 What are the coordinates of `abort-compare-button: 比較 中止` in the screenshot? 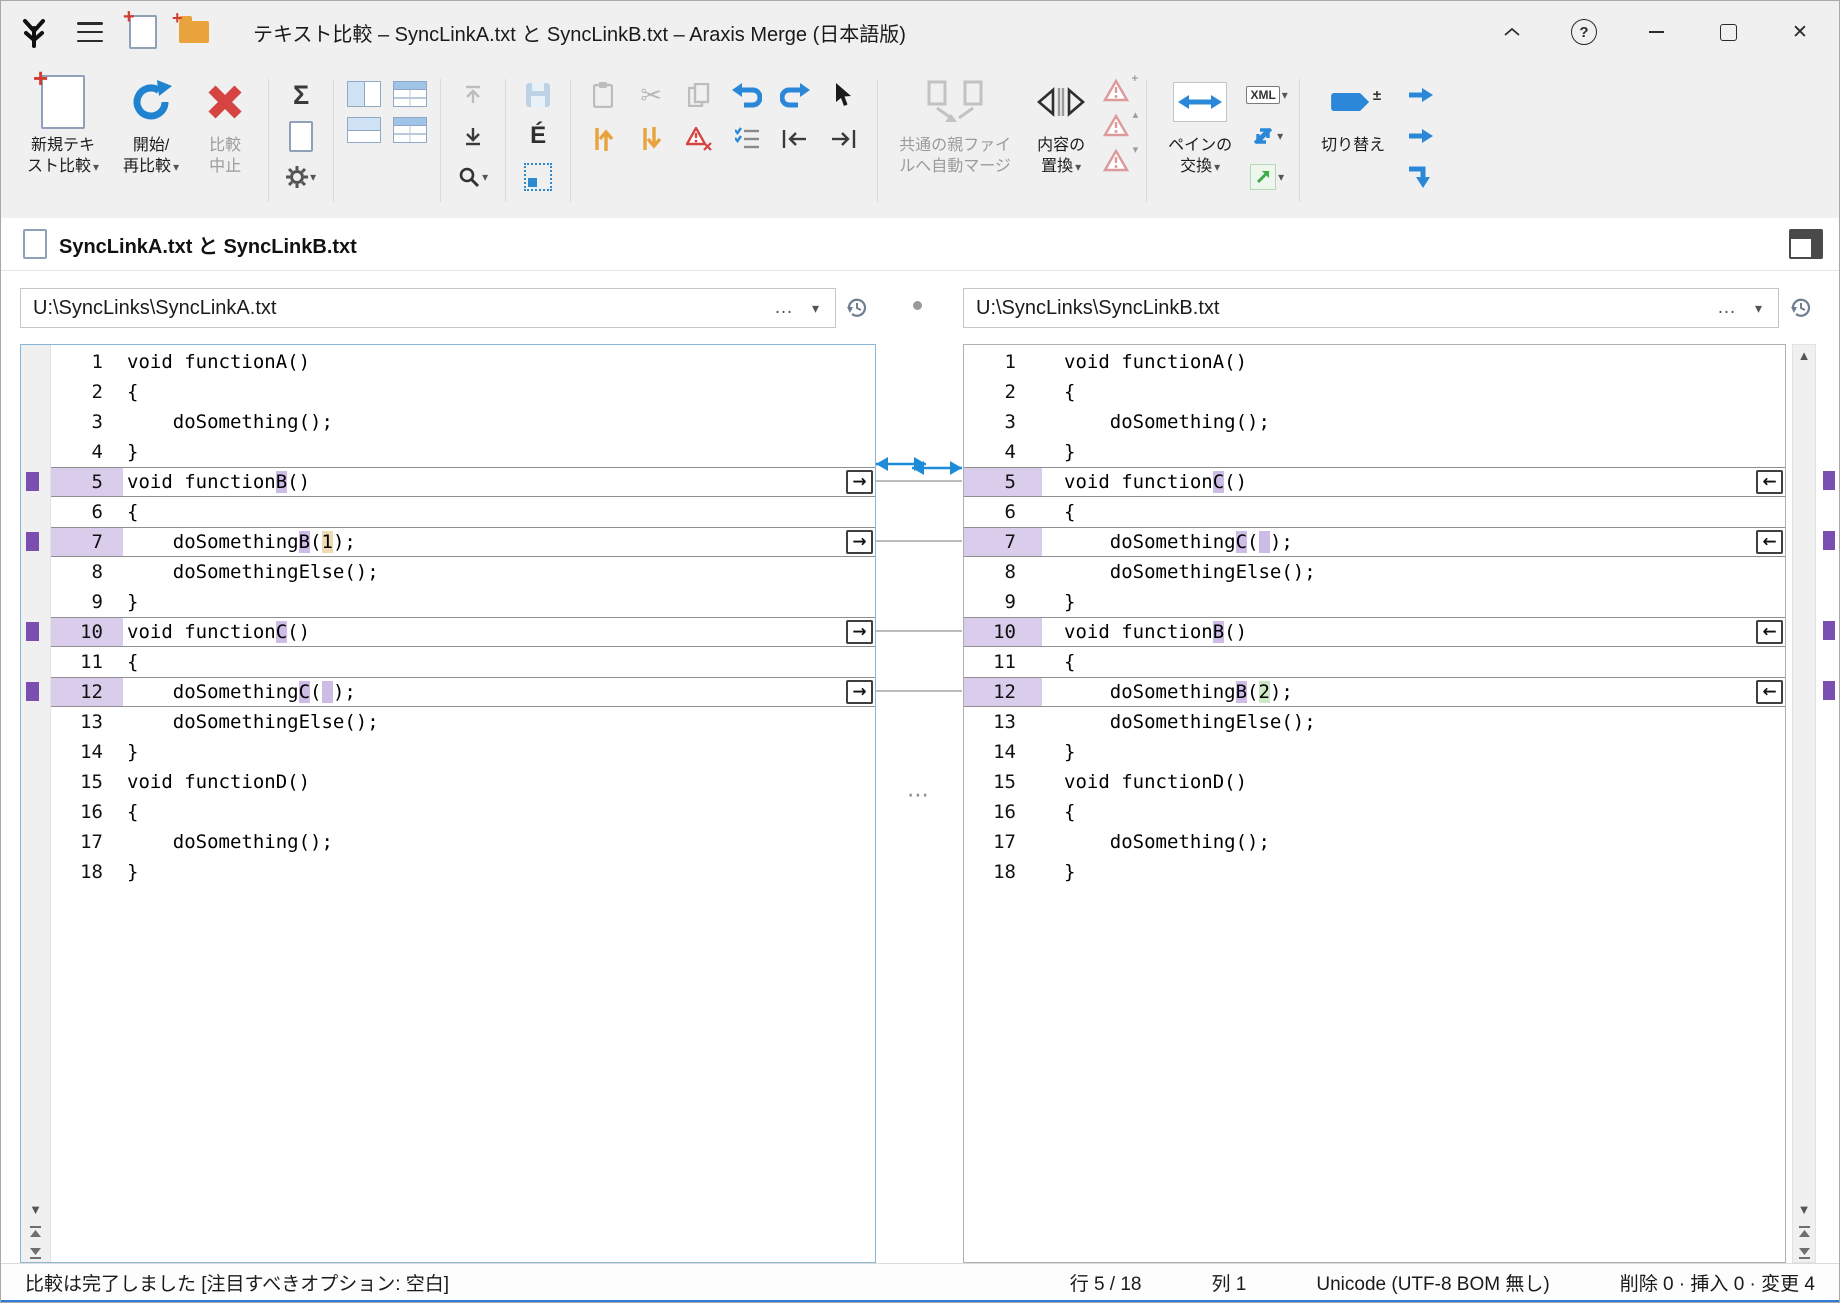 It's located at (225, 140).